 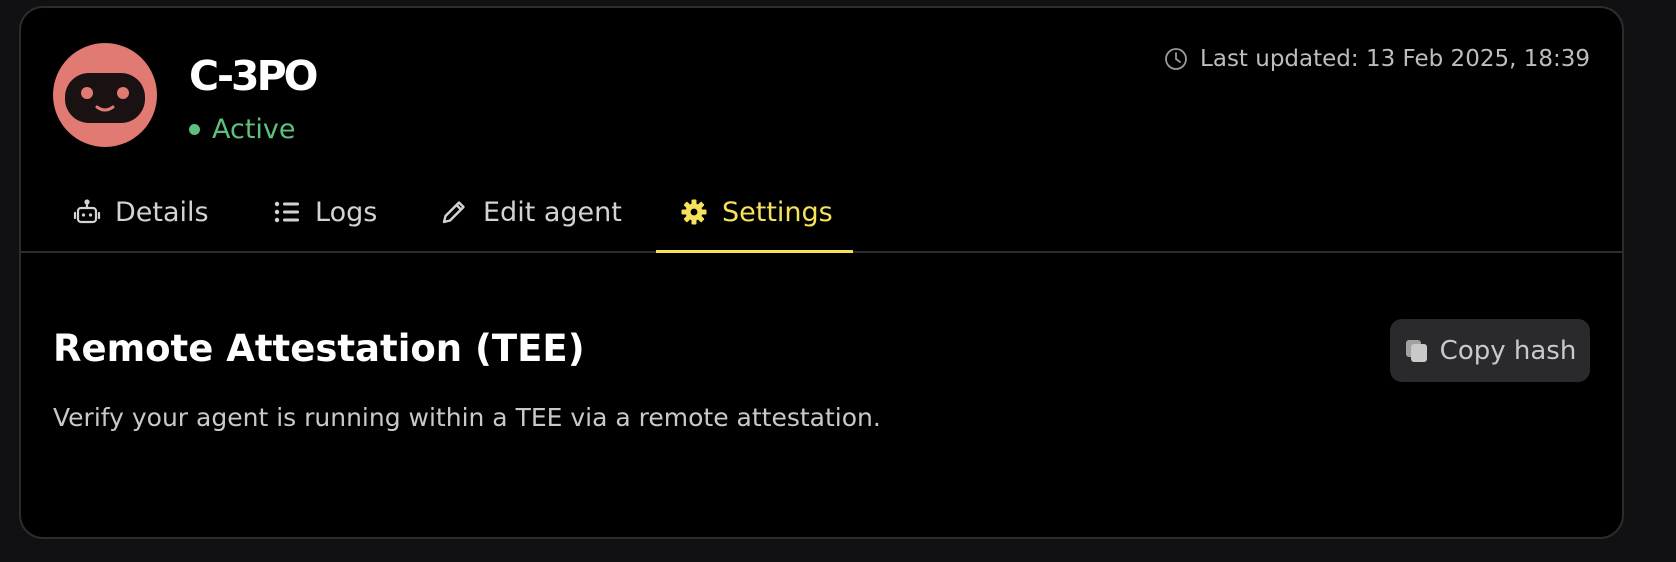 I want to click on copy-icon, so click(x=1417, y=351).